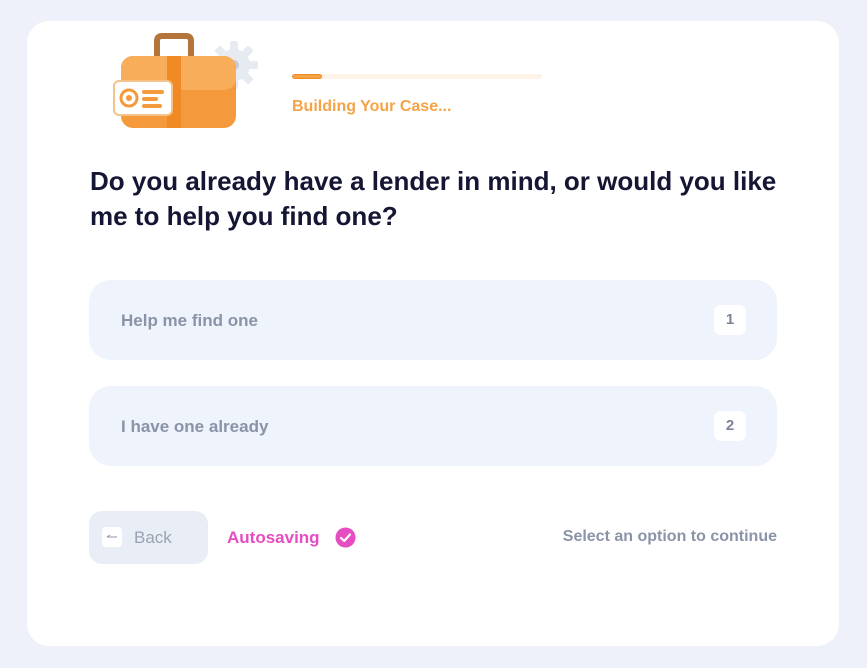 Image resolution: width=867 pixels, height=668 pixels. Describe the element at coordinates (730, 426) in the screenshot. I see `option-key-badge: 2` at that location.